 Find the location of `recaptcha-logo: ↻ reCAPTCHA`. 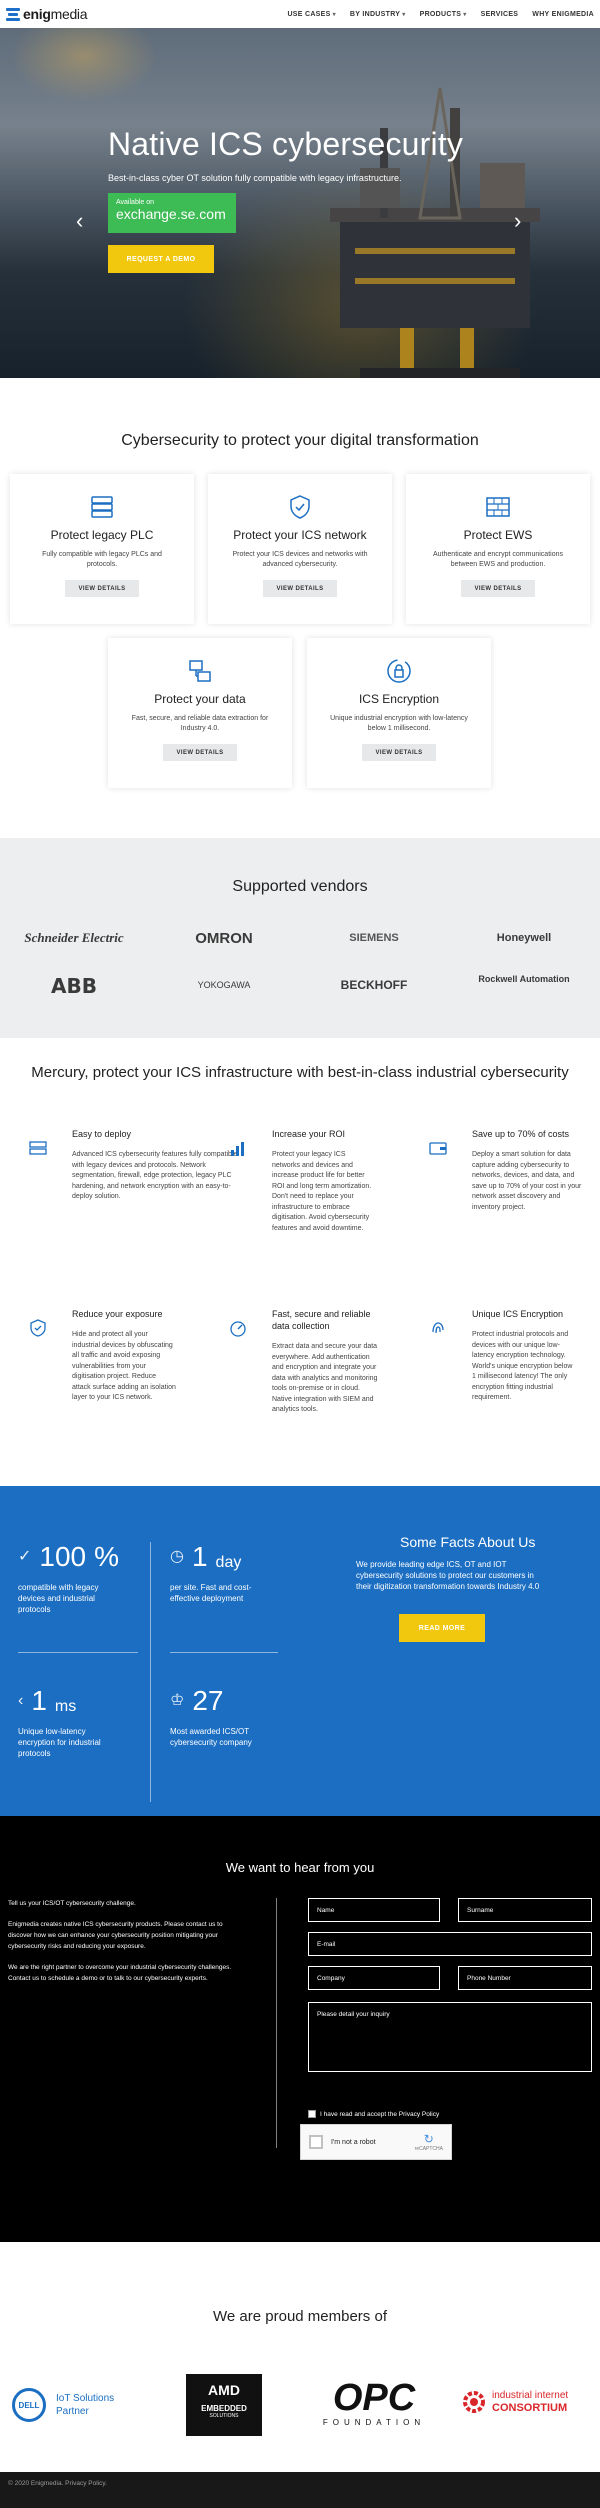

recaptcha-logo: ↻ reCAPTCHA is located at coordinates (428, 2142).